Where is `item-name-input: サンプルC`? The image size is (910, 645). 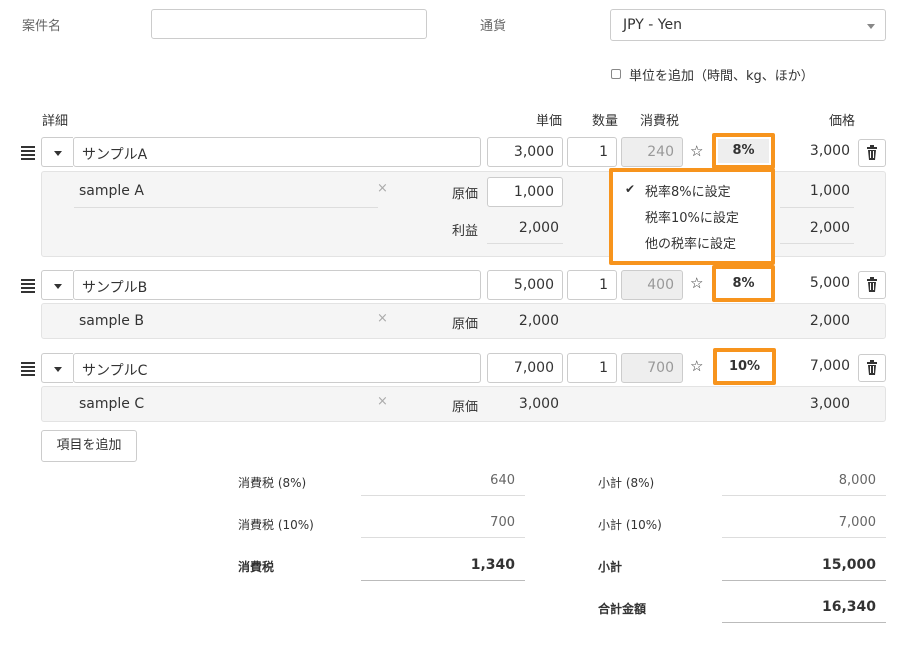
item-name-input: サンプルC is located at coordinates (277, 368).